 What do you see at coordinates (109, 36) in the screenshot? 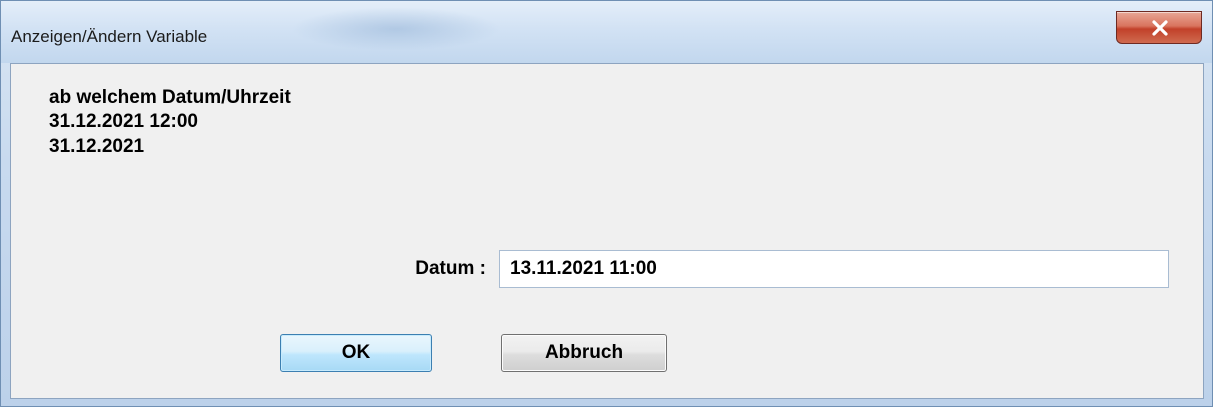
I see `window-title: Anzeigen/Ändern Variable` at bounding box center [109, 36].